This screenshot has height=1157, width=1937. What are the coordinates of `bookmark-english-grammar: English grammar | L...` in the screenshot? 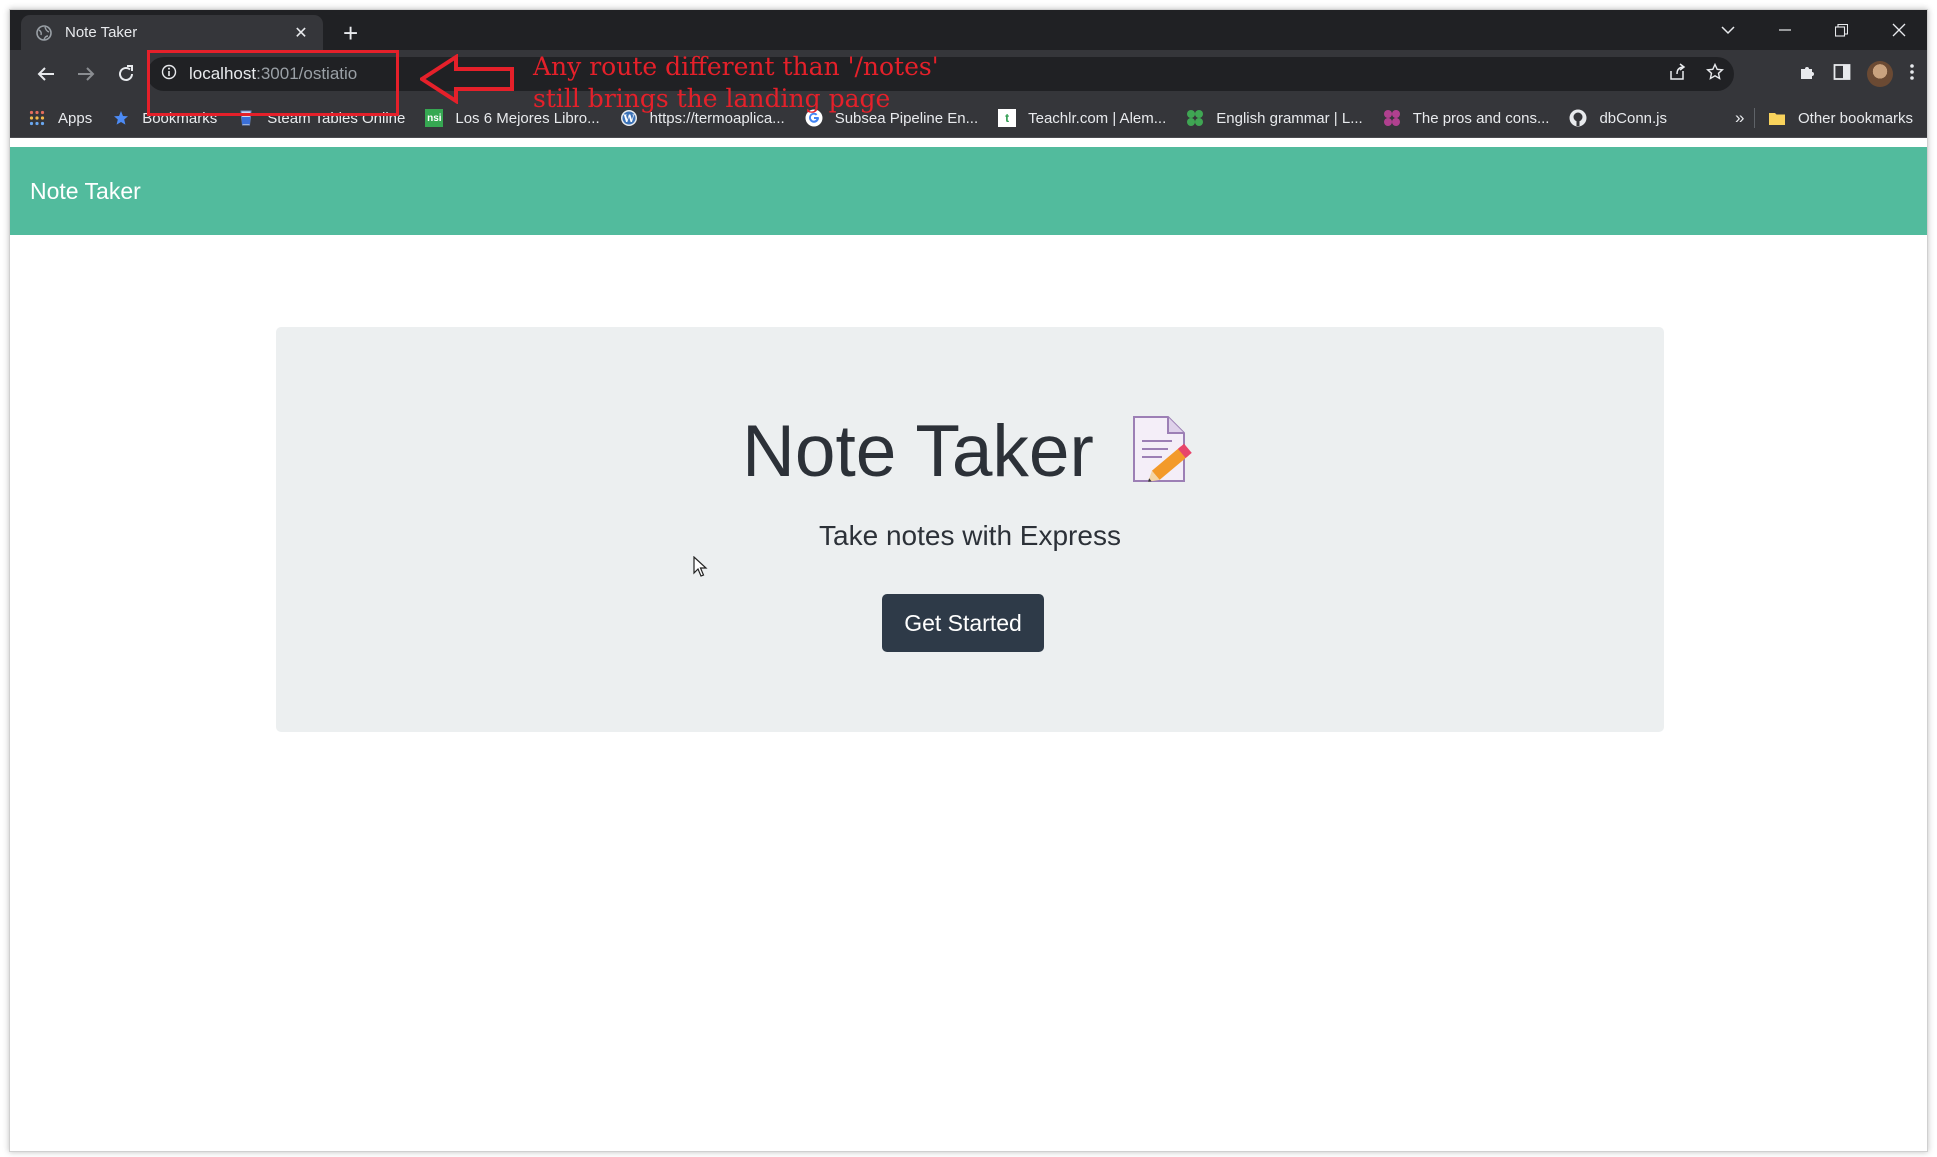 It's located at (1274, 118).